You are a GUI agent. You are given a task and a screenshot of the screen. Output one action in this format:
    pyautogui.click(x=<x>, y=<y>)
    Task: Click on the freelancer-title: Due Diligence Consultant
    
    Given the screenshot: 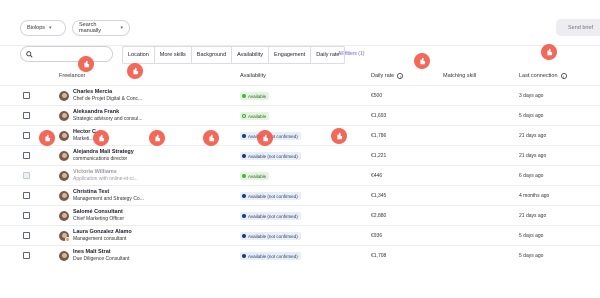 What is the action you would take?
    pyautogui.click(x=101, y=259)
    